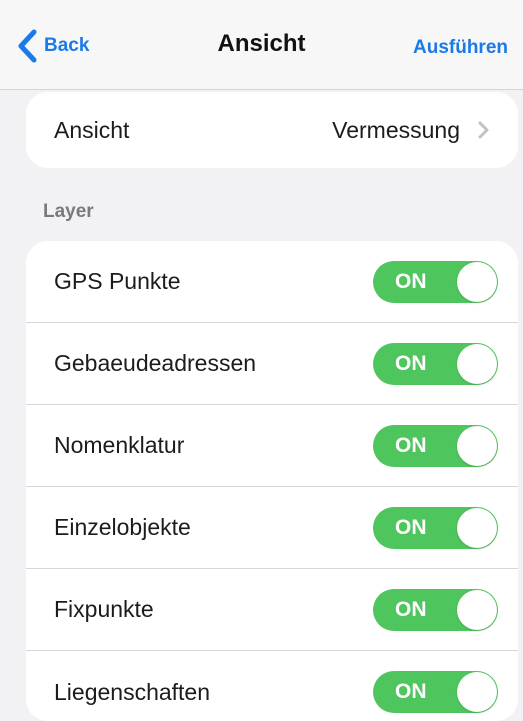  Describe the element at coordinates (272, 528) in the screenshot. I see `layer-row-einzelobjekte: Einzelobjekte ON` at that location.